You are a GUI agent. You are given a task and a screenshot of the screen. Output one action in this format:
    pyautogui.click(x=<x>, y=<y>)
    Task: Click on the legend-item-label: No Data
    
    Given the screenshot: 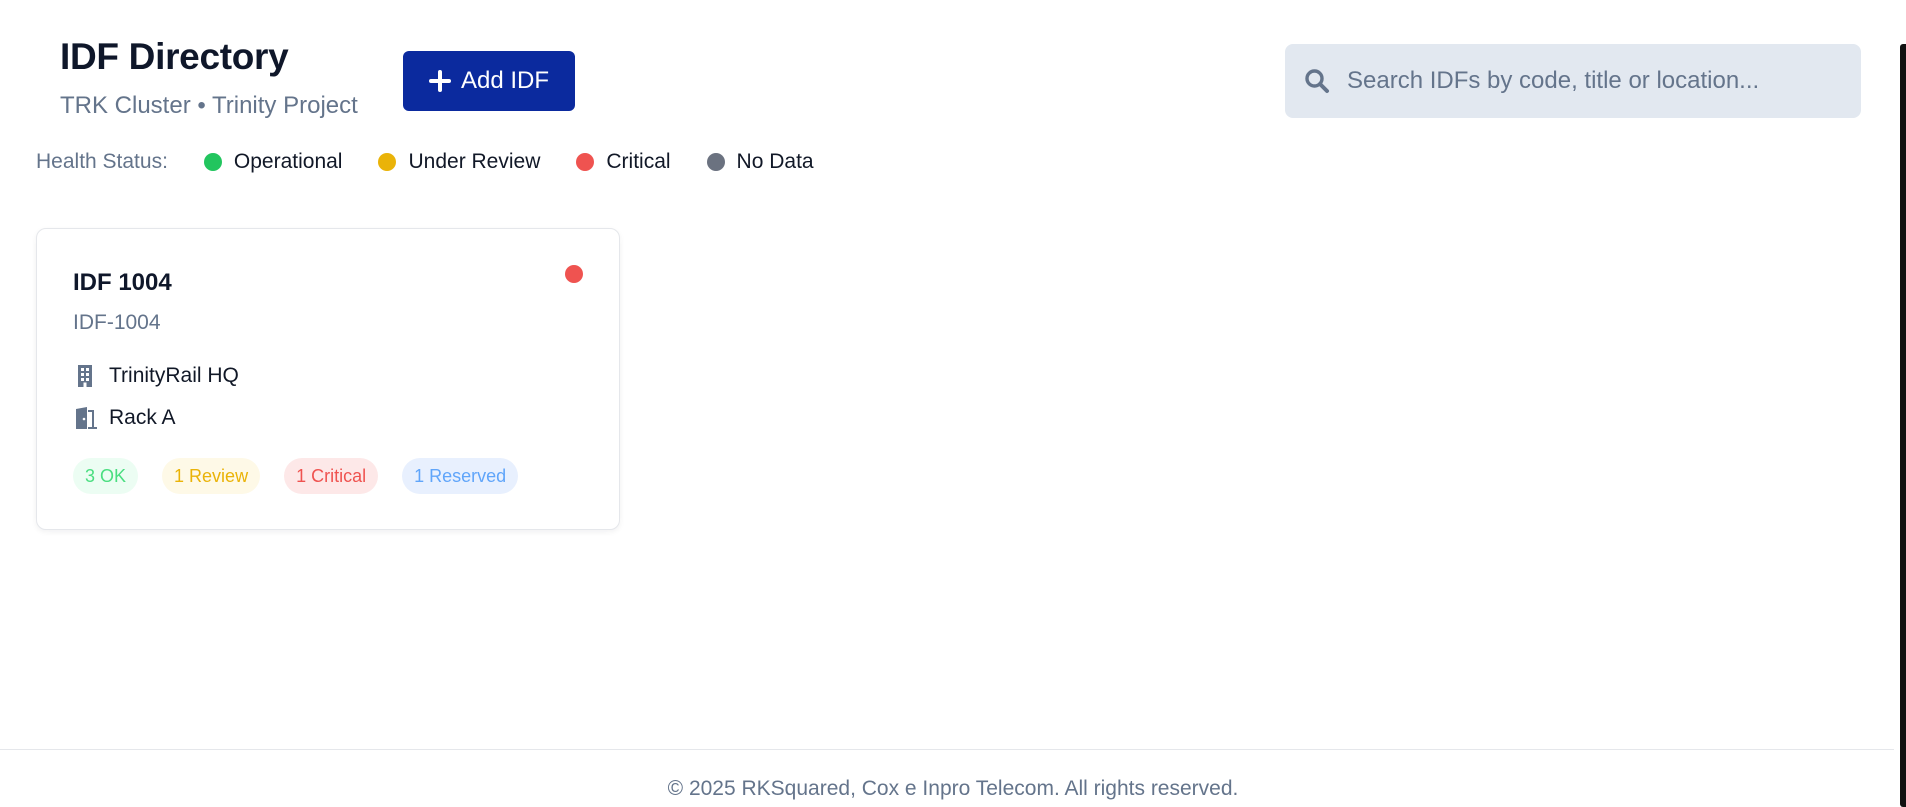 What is the action you would take?
    pyautogui.click(x=775, y=161)
    